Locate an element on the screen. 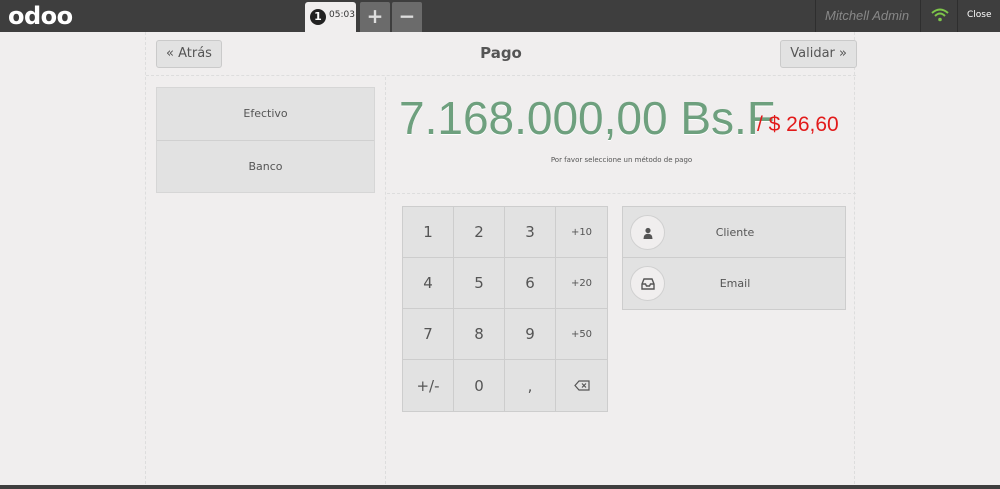 This screenshot has height=489, width=1000. payment-methods-list: Efectivo Banco is located at coordinates (265, 140).